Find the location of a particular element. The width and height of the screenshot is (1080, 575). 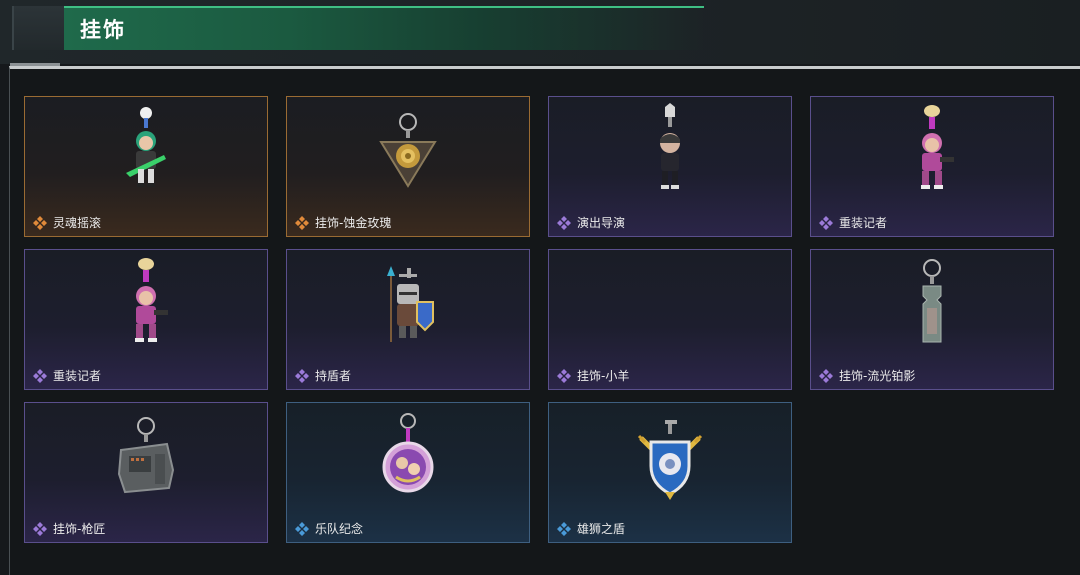

director-figure-charm-icon is located at coordinates (670, 153).